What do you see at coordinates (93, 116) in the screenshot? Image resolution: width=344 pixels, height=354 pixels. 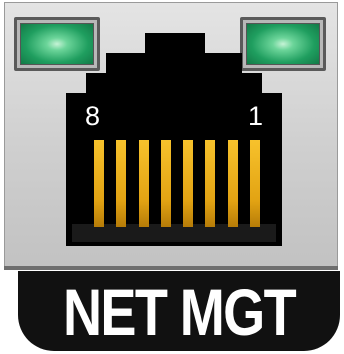 I see `pin-8-label: 8` at bounding box center [93, 116].